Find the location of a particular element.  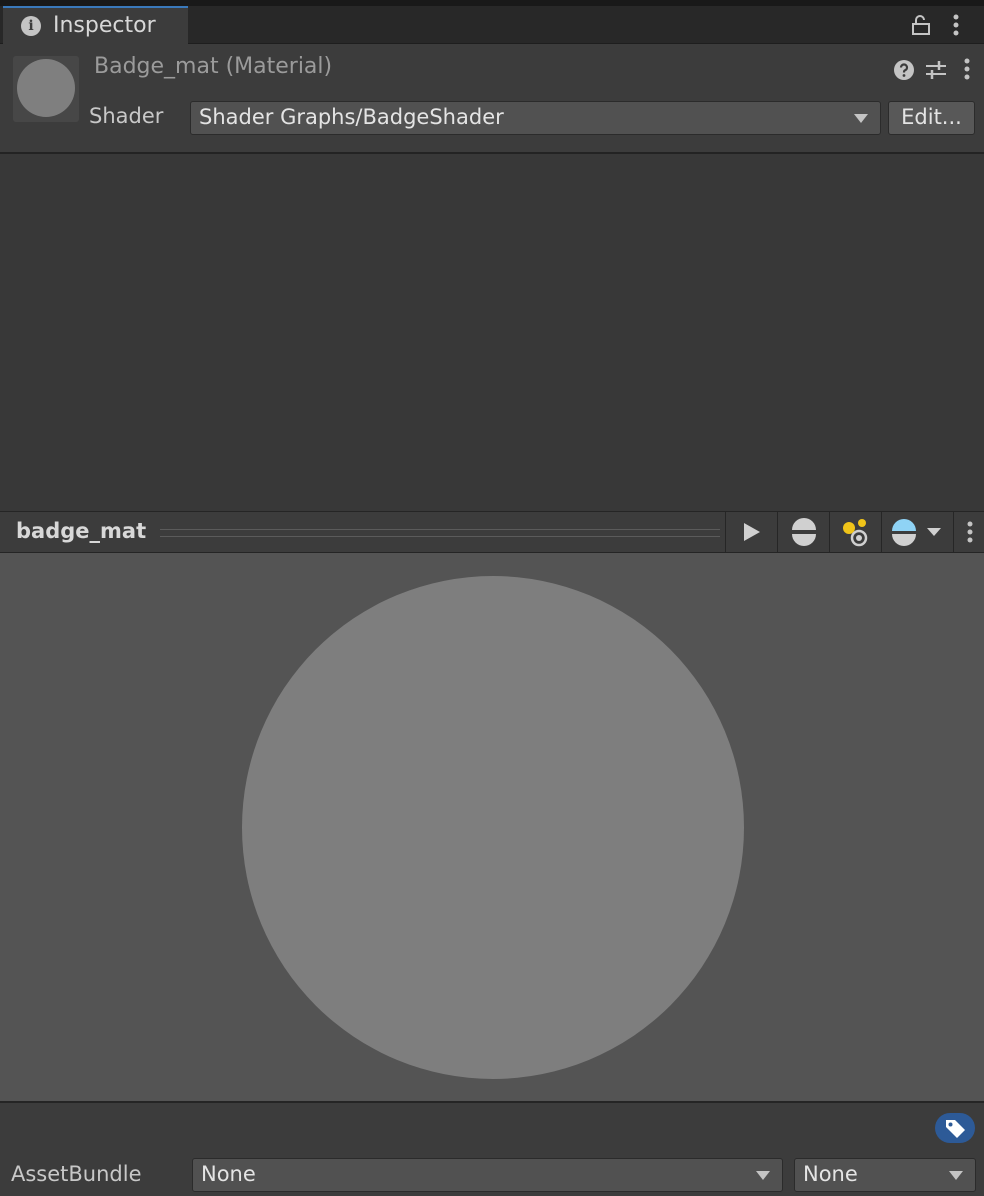

material-thumbnail is located at coordinates (46, 89).